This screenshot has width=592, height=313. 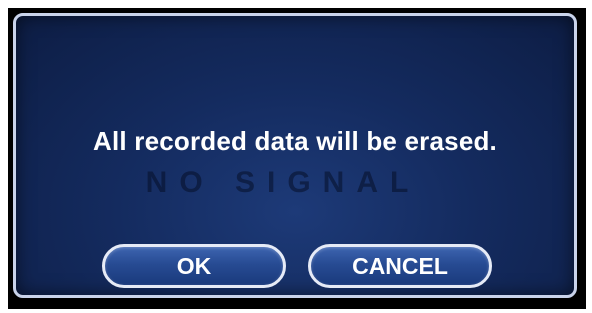 I want to click on ok-button: OK, so click(x=194, y=266).